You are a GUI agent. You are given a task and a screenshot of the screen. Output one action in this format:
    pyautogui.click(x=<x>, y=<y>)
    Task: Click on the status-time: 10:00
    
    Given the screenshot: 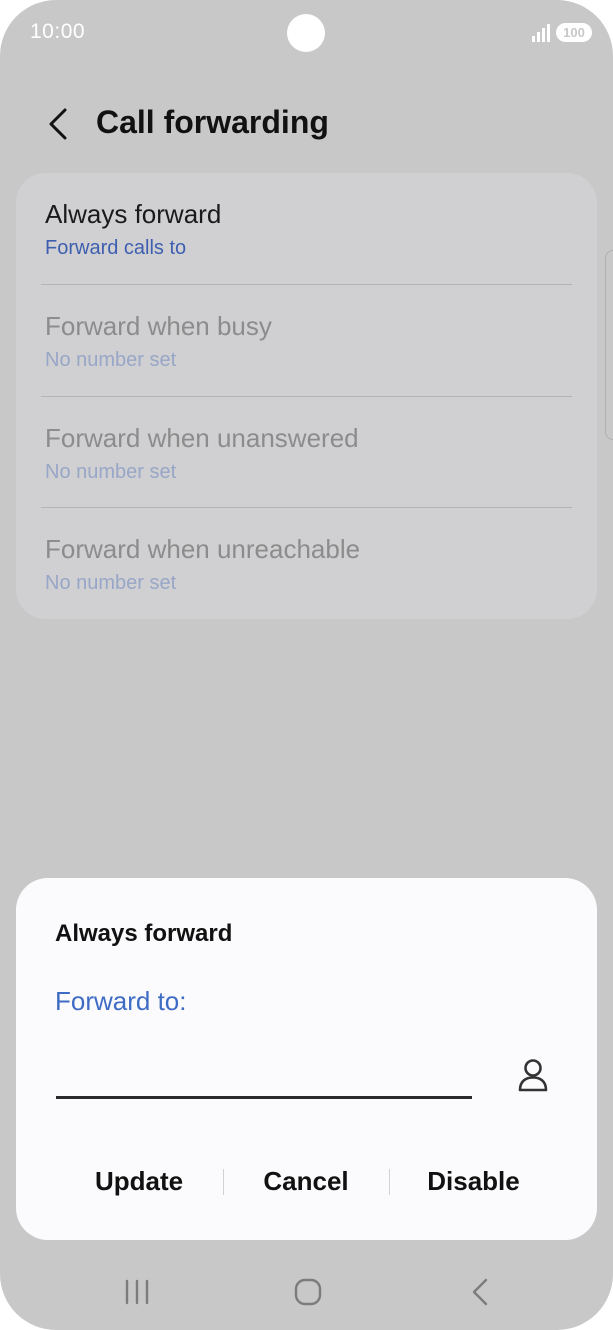 What is the action you would take?
    pyautogui.click(x=58, y=31)
    